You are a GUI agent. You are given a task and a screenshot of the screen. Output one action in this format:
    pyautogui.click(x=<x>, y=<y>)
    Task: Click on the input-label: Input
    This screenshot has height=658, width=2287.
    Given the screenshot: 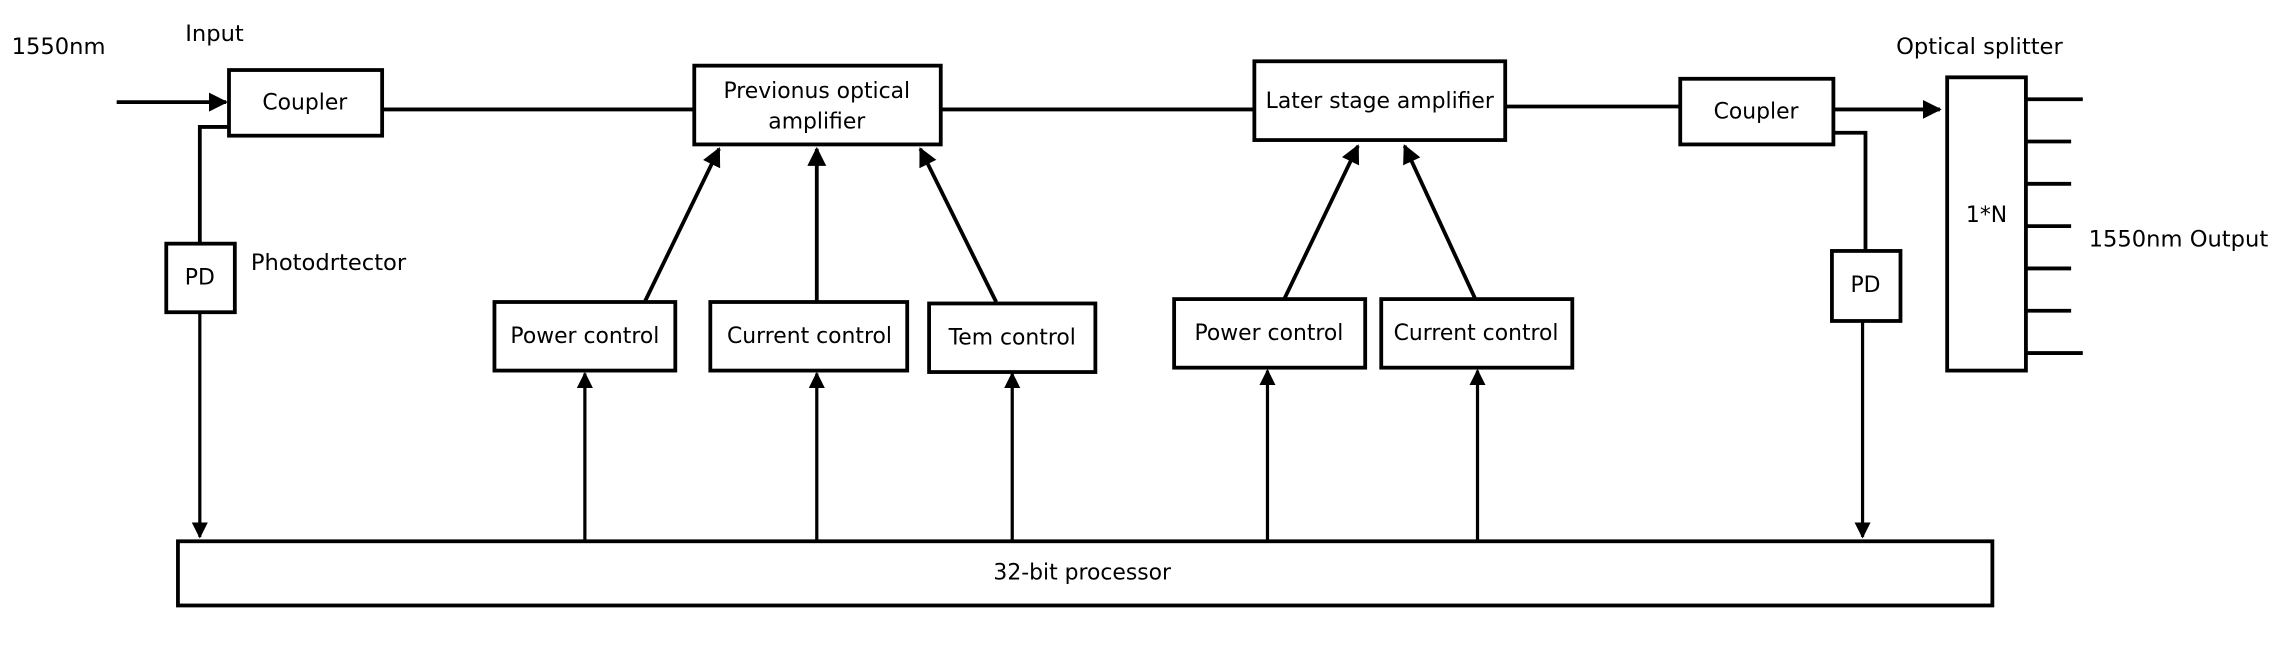 What is the action you would take?
    pyautogui.click(x=214, y=34)
    